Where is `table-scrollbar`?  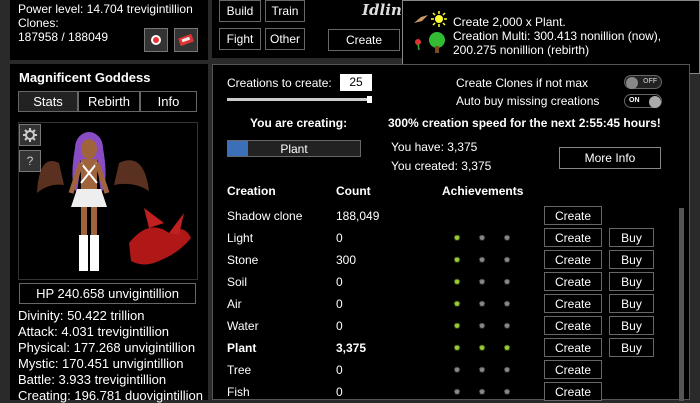
table-scrollbar is located at coordinates (681, 304).